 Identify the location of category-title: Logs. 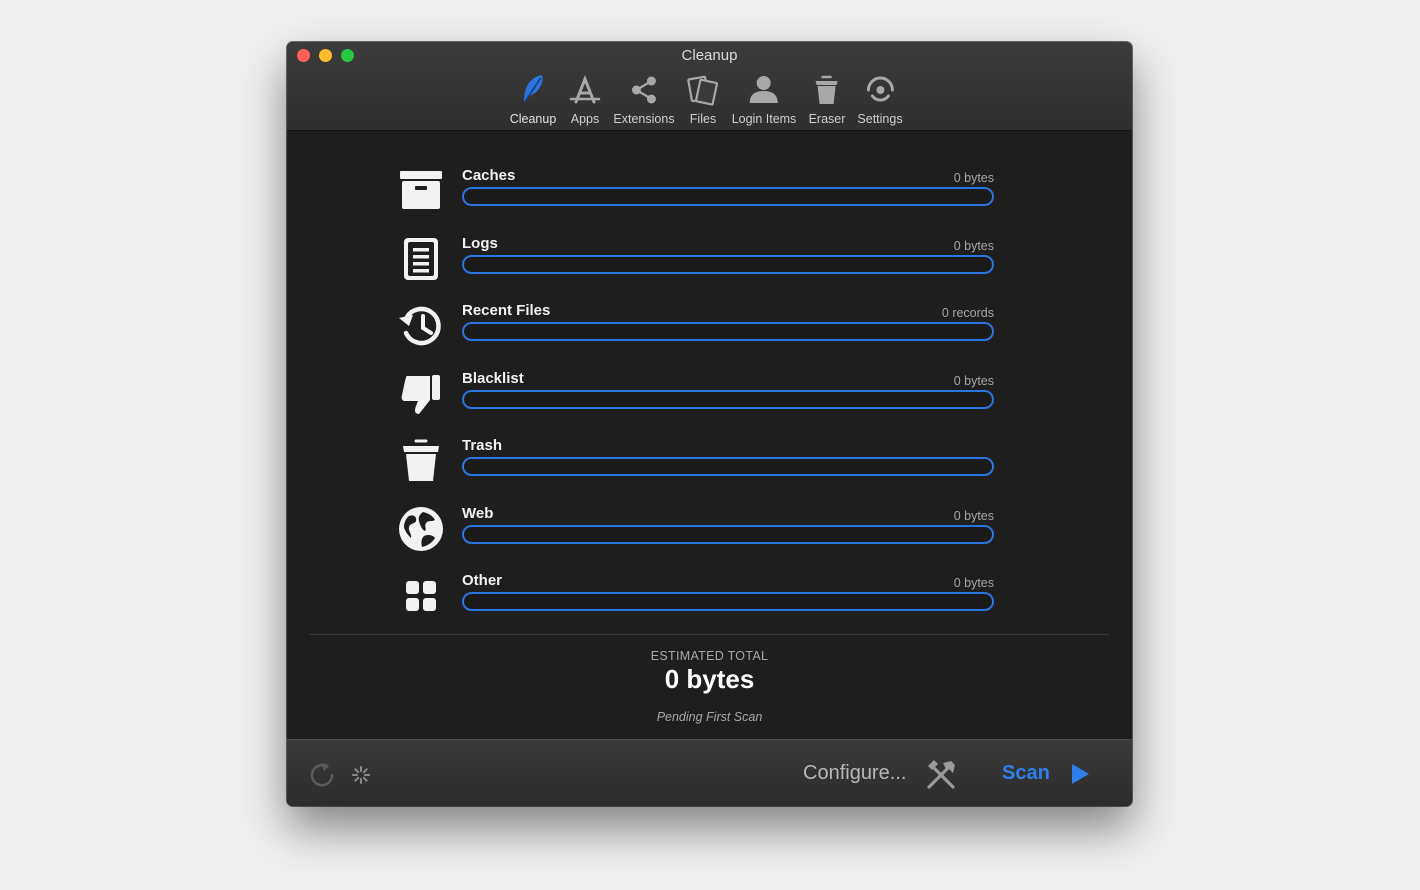
(480, 243).